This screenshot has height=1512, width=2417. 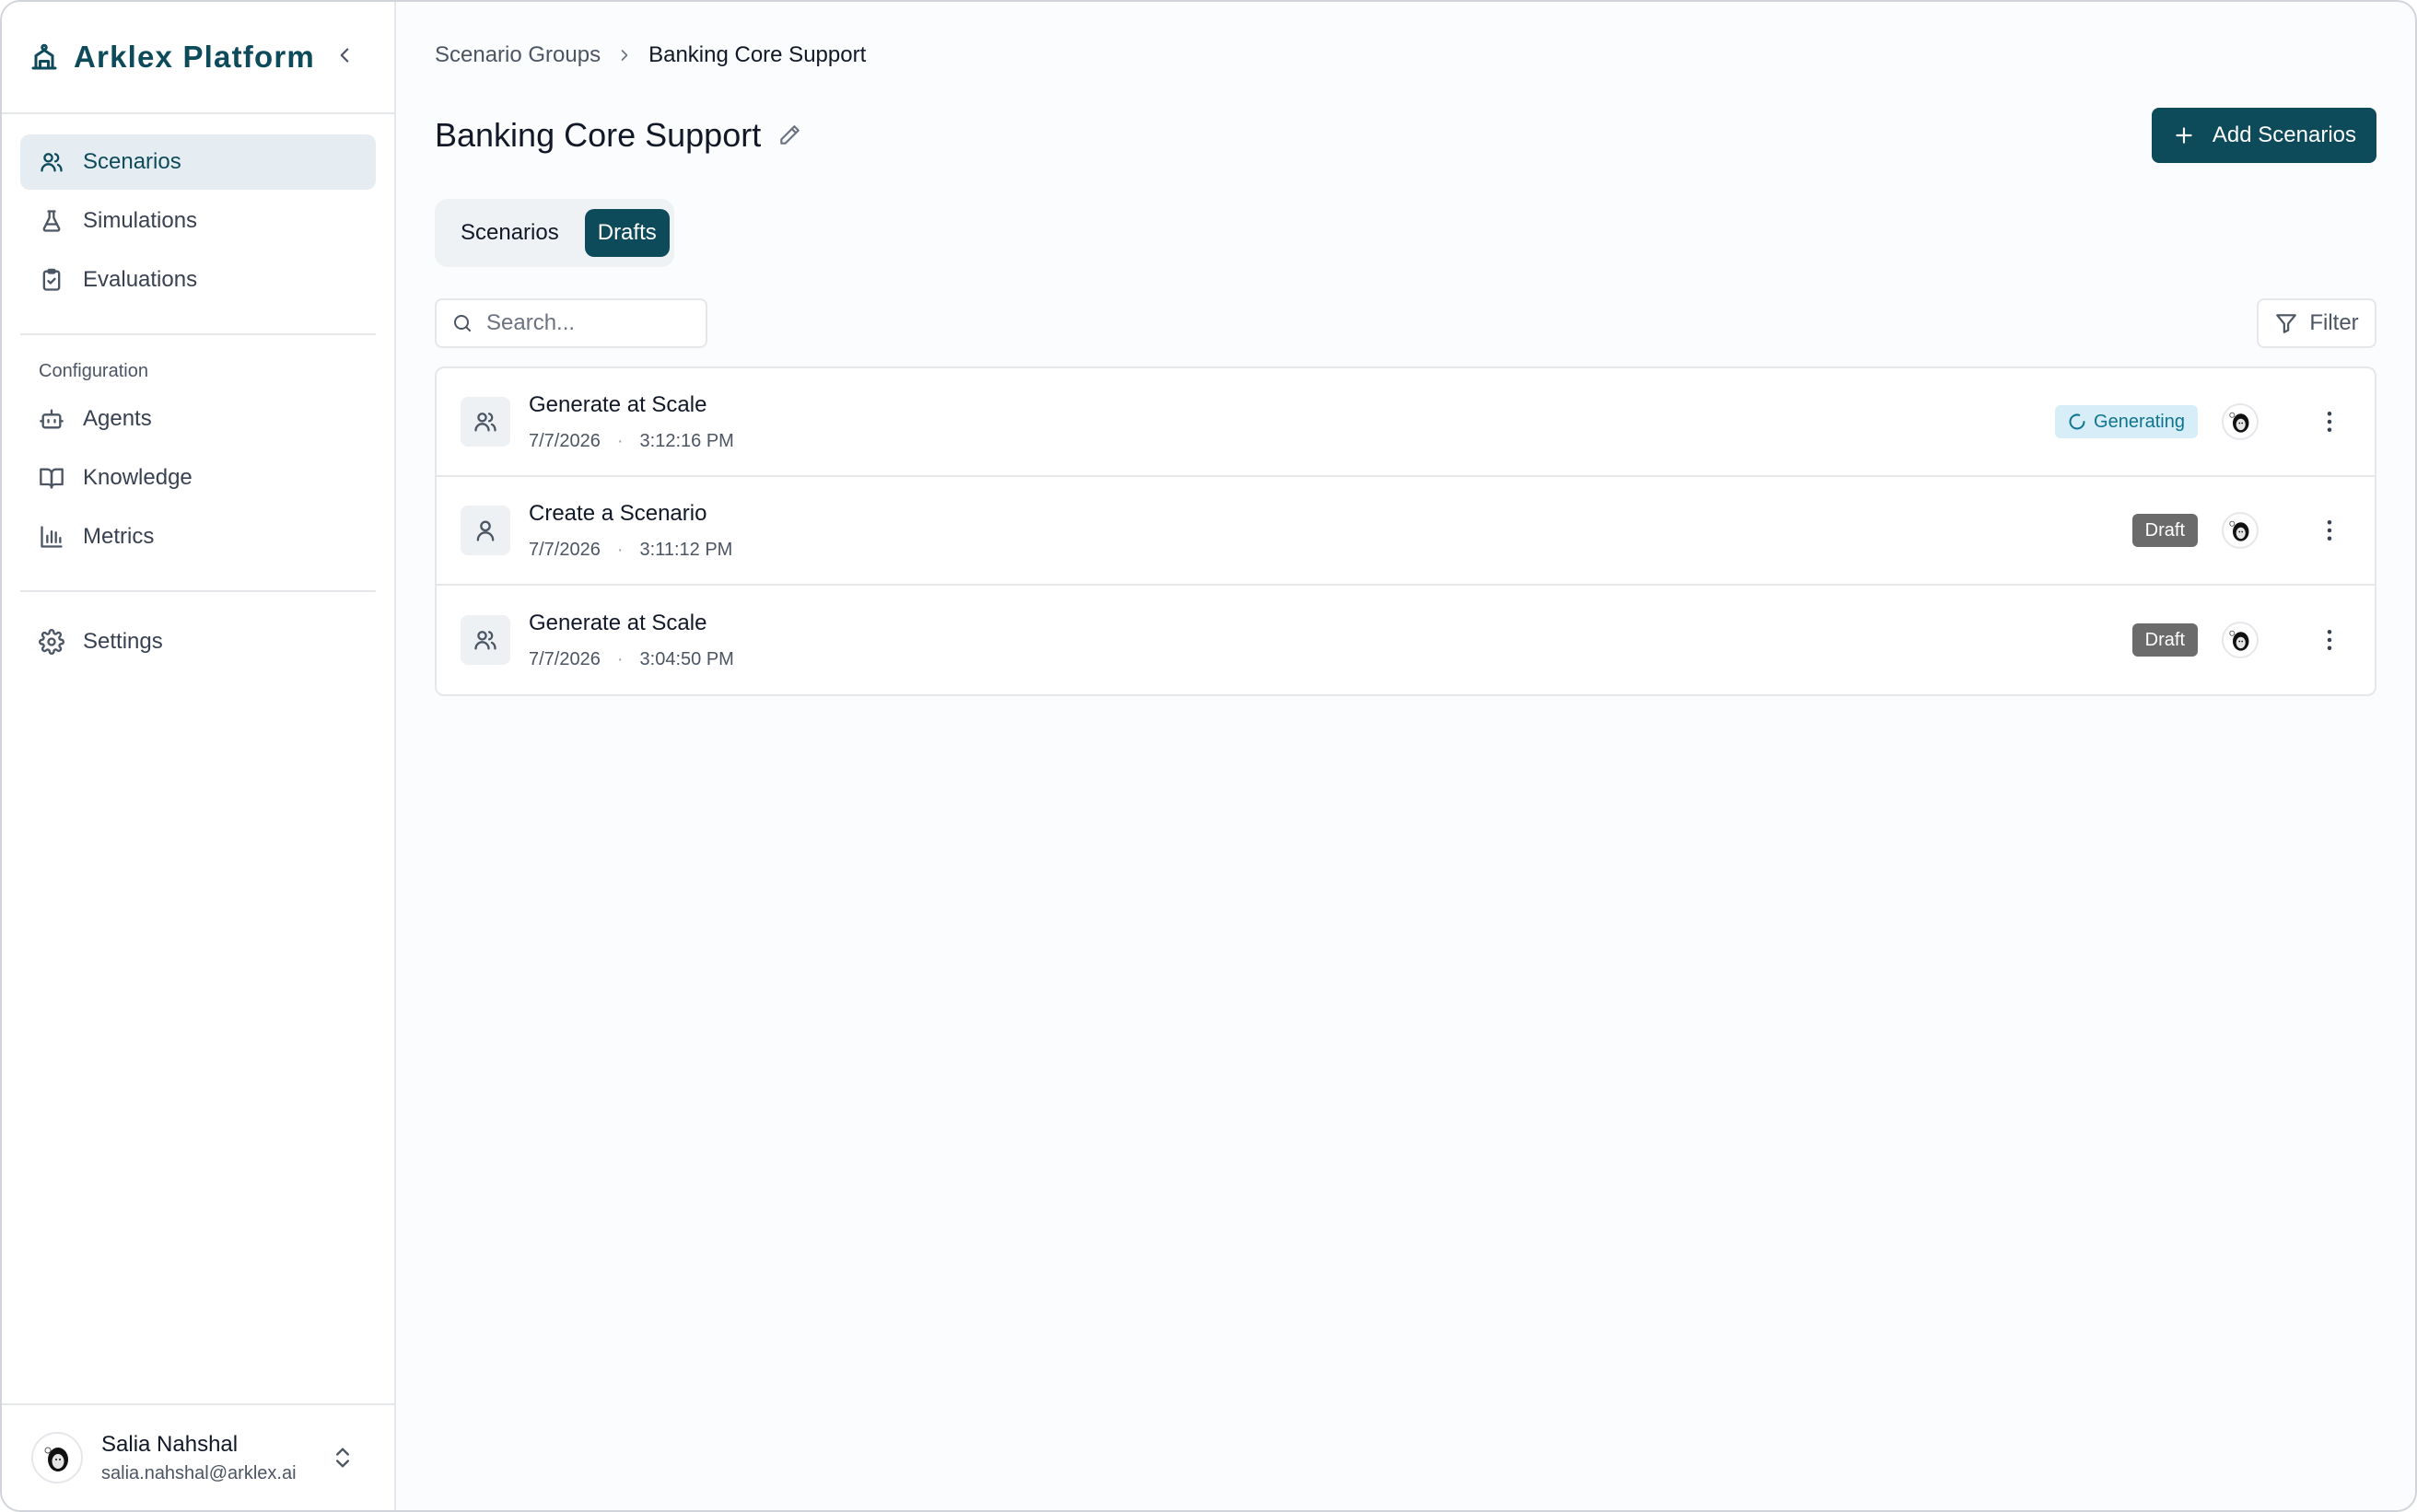 What do you see at coordinates (1292, 422) in the screenshot?
I see `row-text: Generate at Scale 7/7/2026 · 3:12:16 PM` at bounding box center [1292, 422].